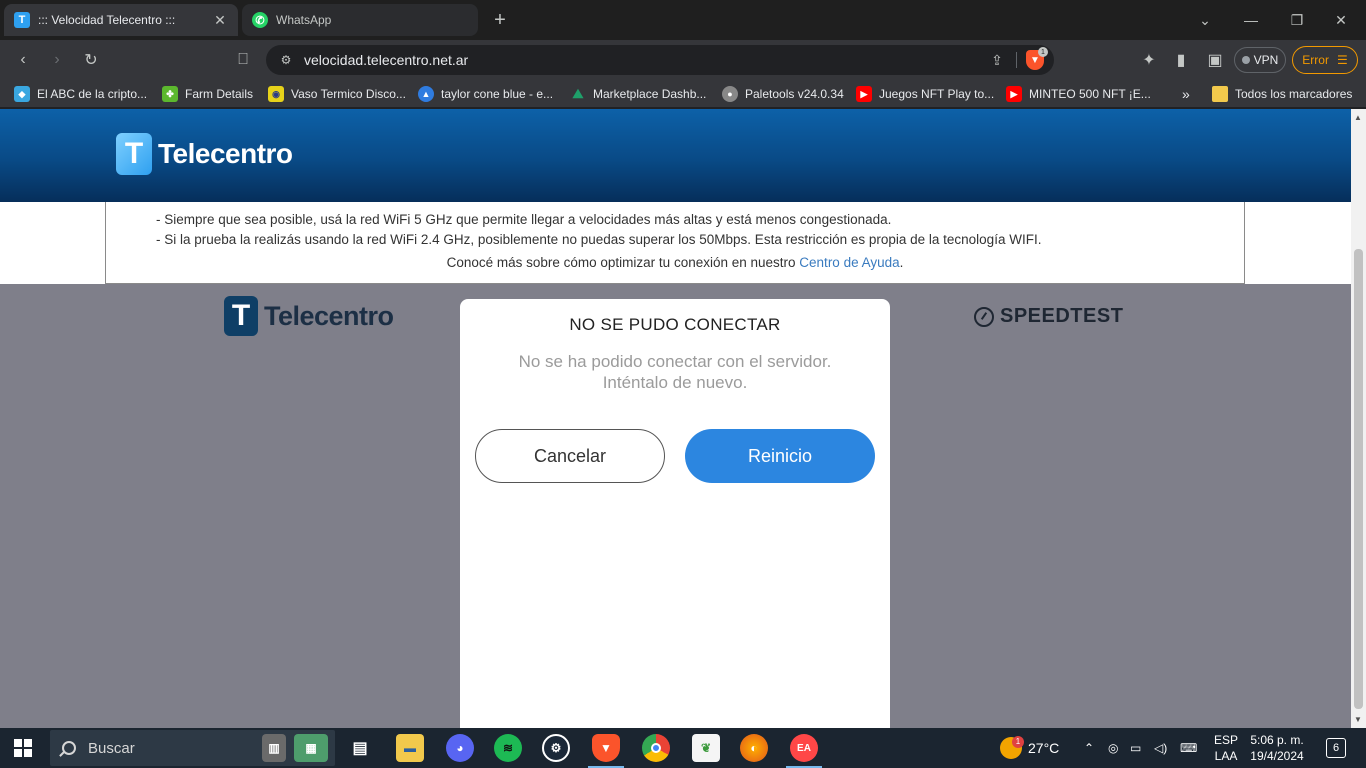  Describe the element at coordinates (1205, 20) in the screenshot. I see `tab-search-chevron-icon: ⌄` at that location.